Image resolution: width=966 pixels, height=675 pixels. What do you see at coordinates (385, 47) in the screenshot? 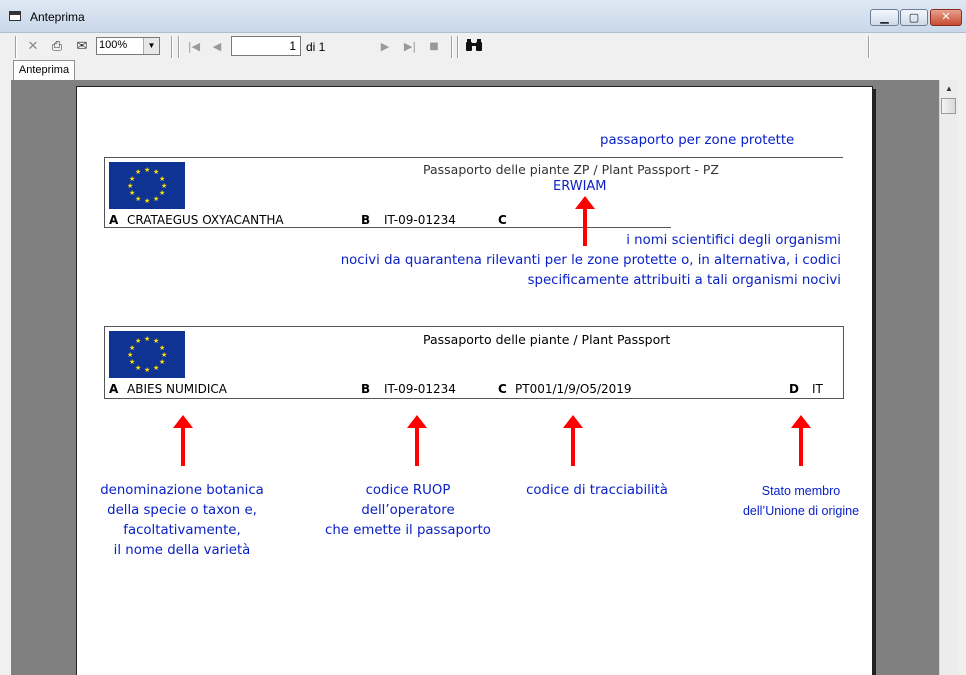
I see `next-page-icon: ▶` at bounding box center [385, 47].